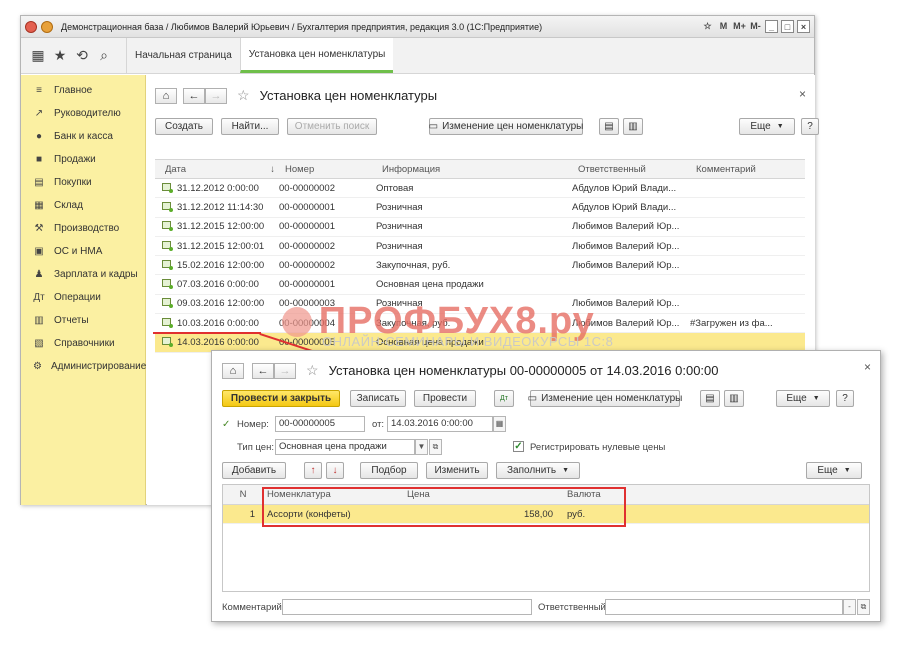 The height and width of the screenshot is (645, 901). I want to click on responsible-field, so click(724, 607).